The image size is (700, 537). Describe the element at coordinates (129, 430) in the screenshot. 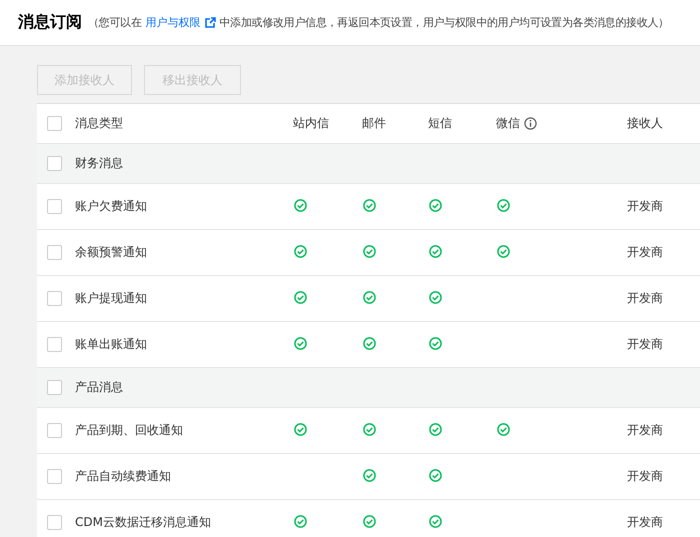

I see `table-cell-text: 产品到期、回收通知` at that location.